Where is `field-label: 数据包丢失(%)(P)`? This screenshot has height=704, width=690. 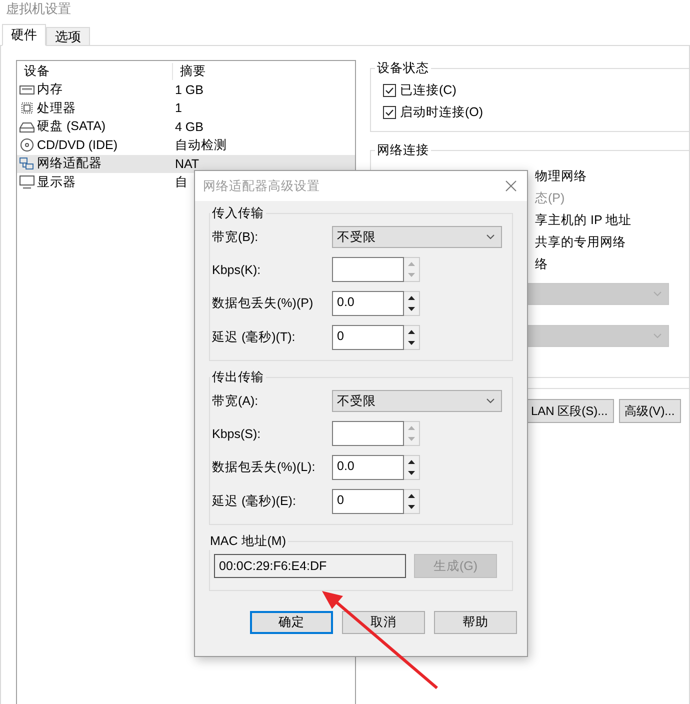 field-label: 数据包丢失(%)(P) is located at coordinates (263, 303).